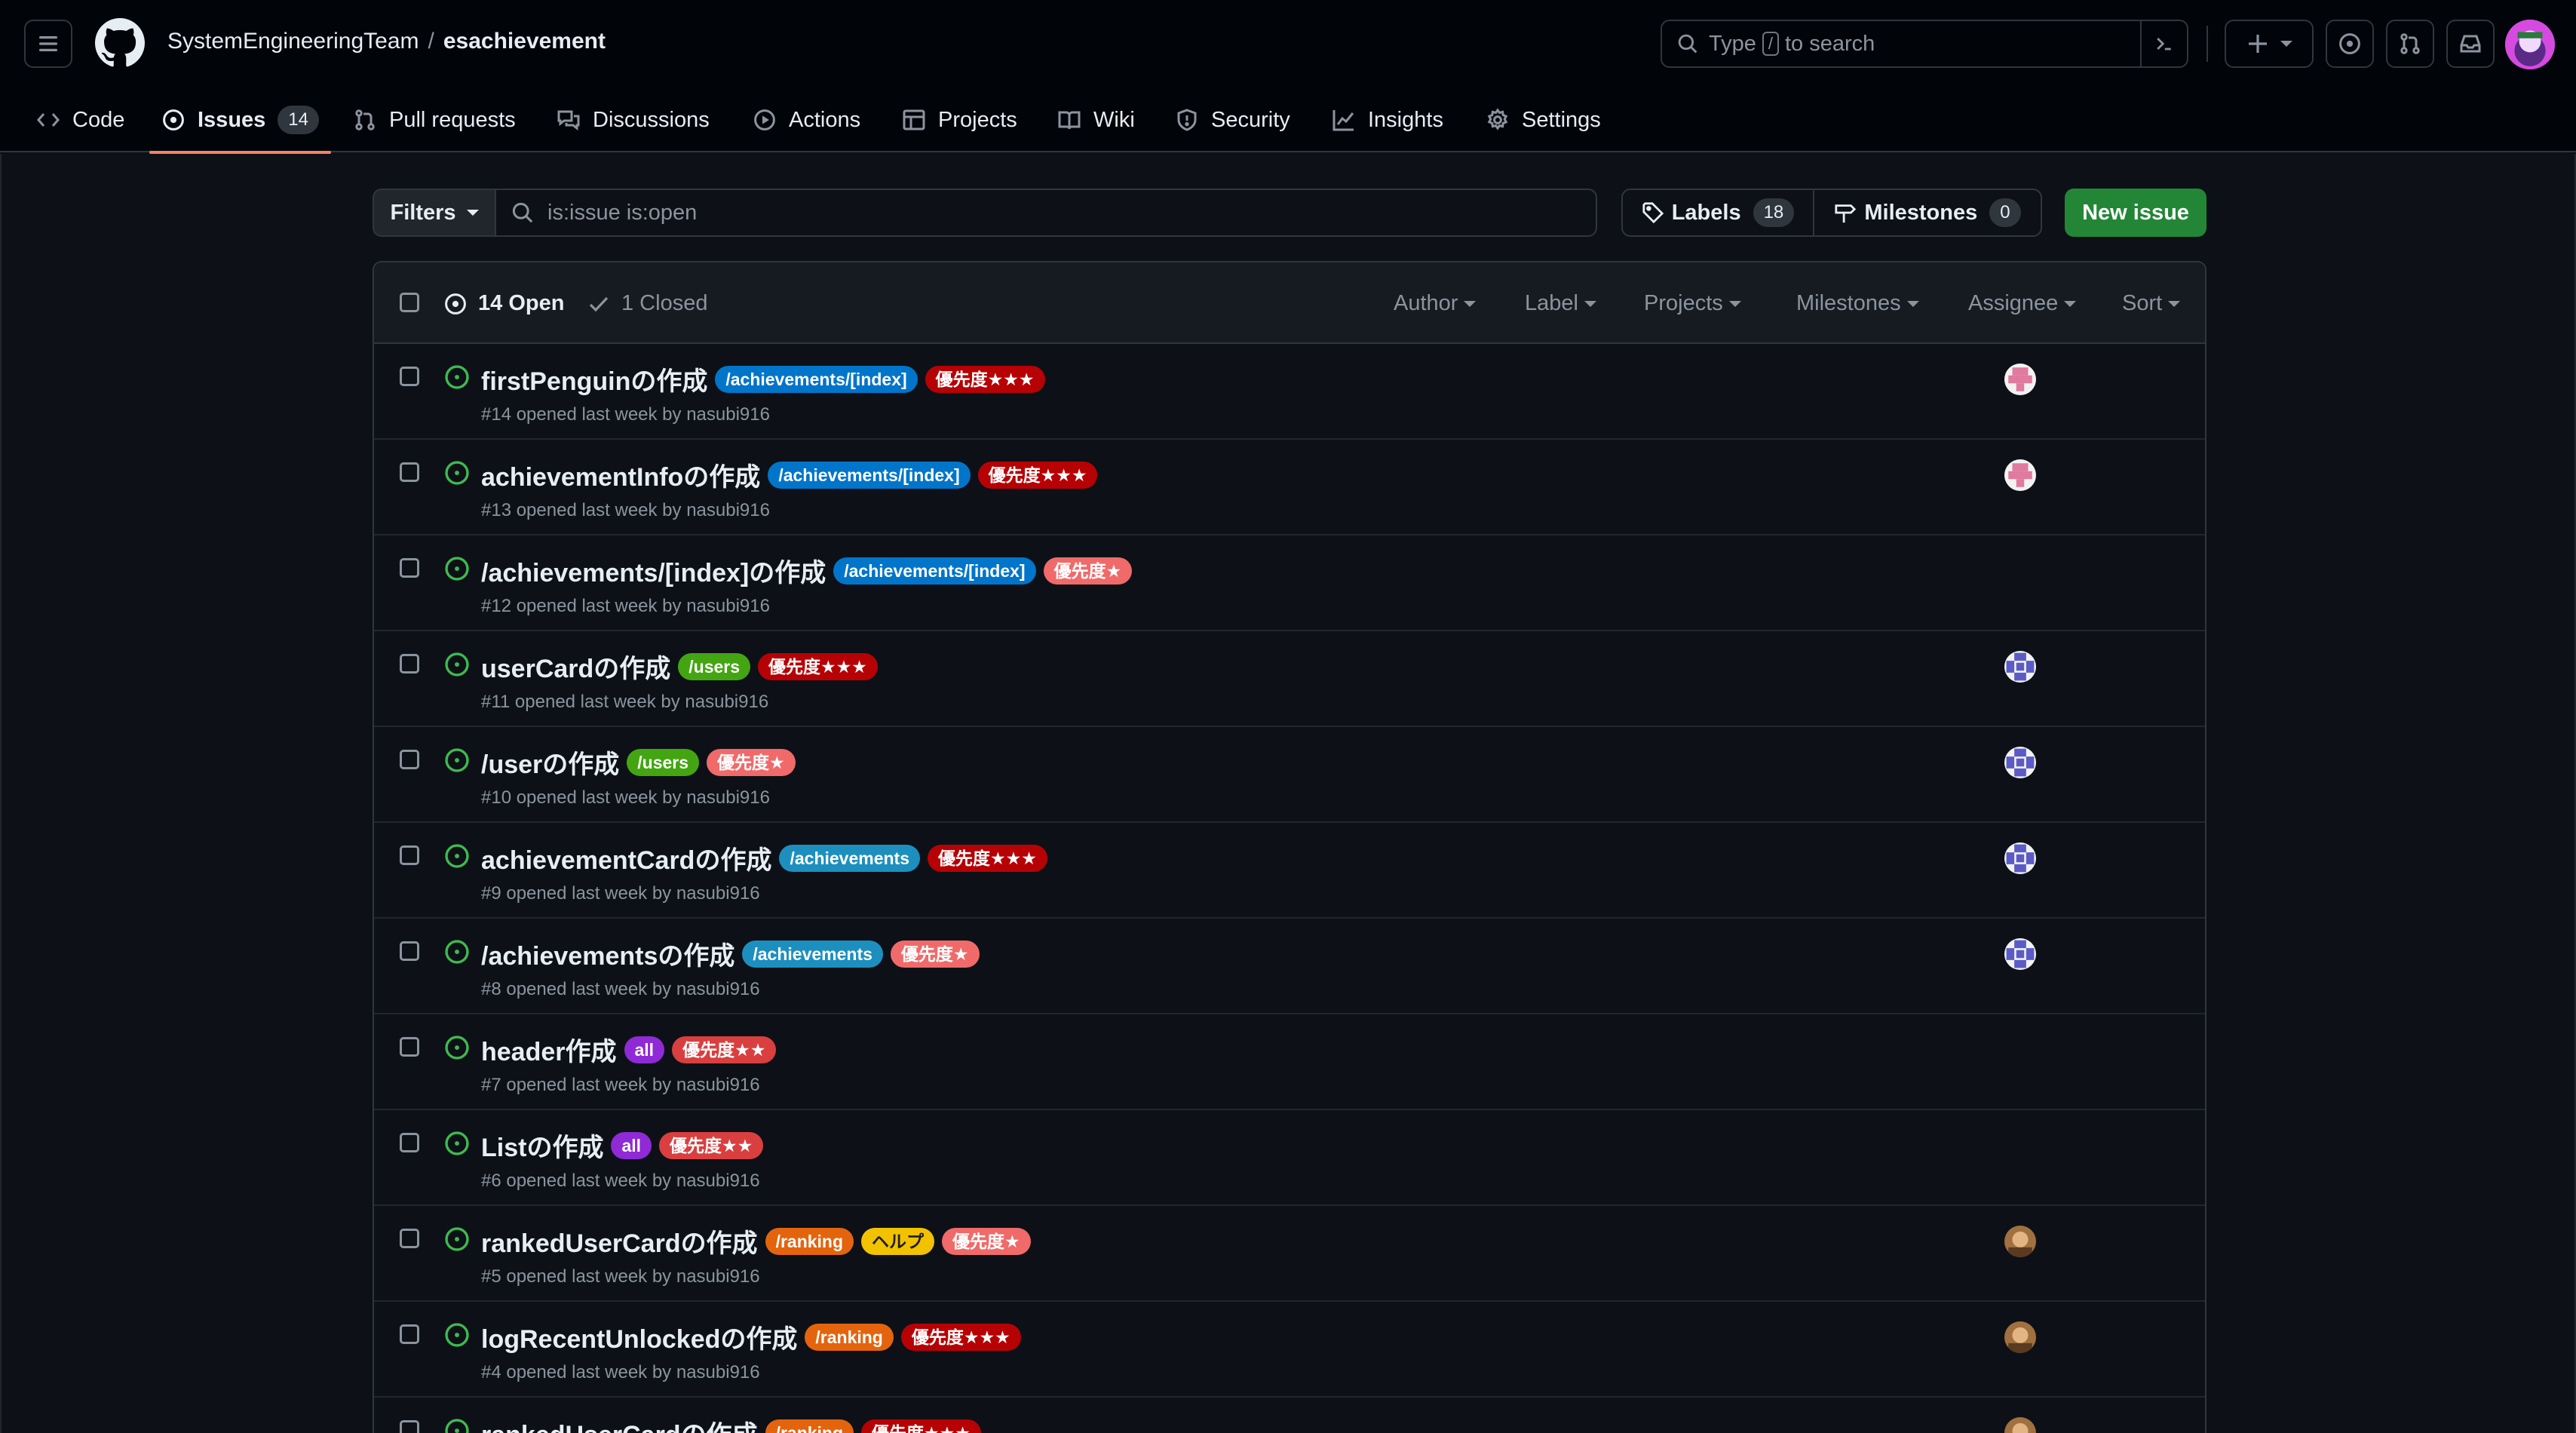 Image resolution: width=2576 pixels, height=1433 pixels. I want to click on filters-button: Filters, so click(434, 213).